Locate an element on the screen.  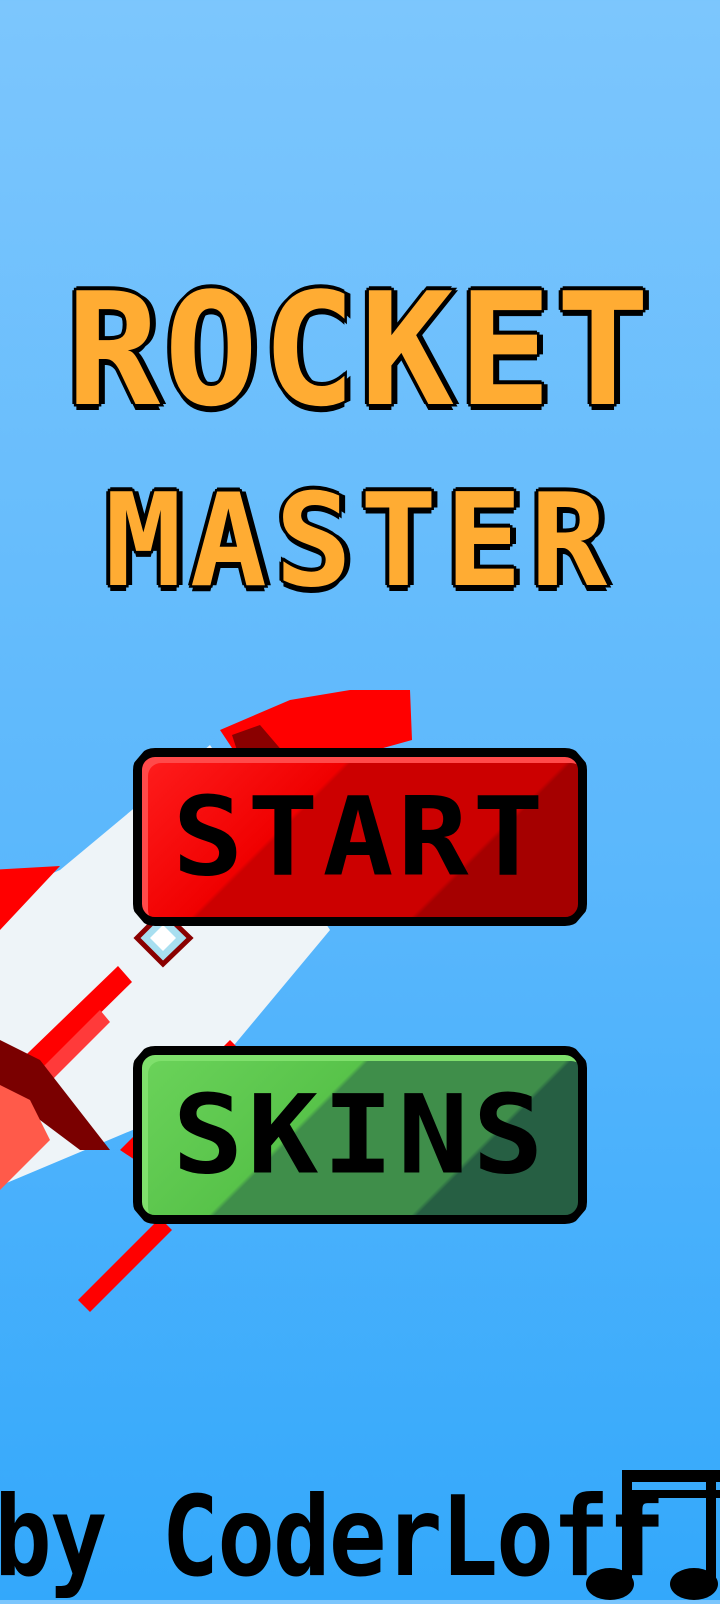
skins-button: SKINS is located at coordinates (360, 1135).